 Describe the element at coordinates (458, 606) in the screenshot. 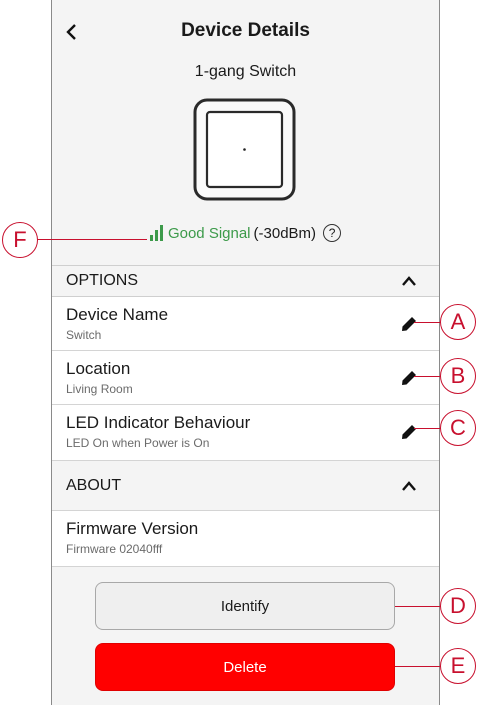

I see `callout-d: D` at that location.